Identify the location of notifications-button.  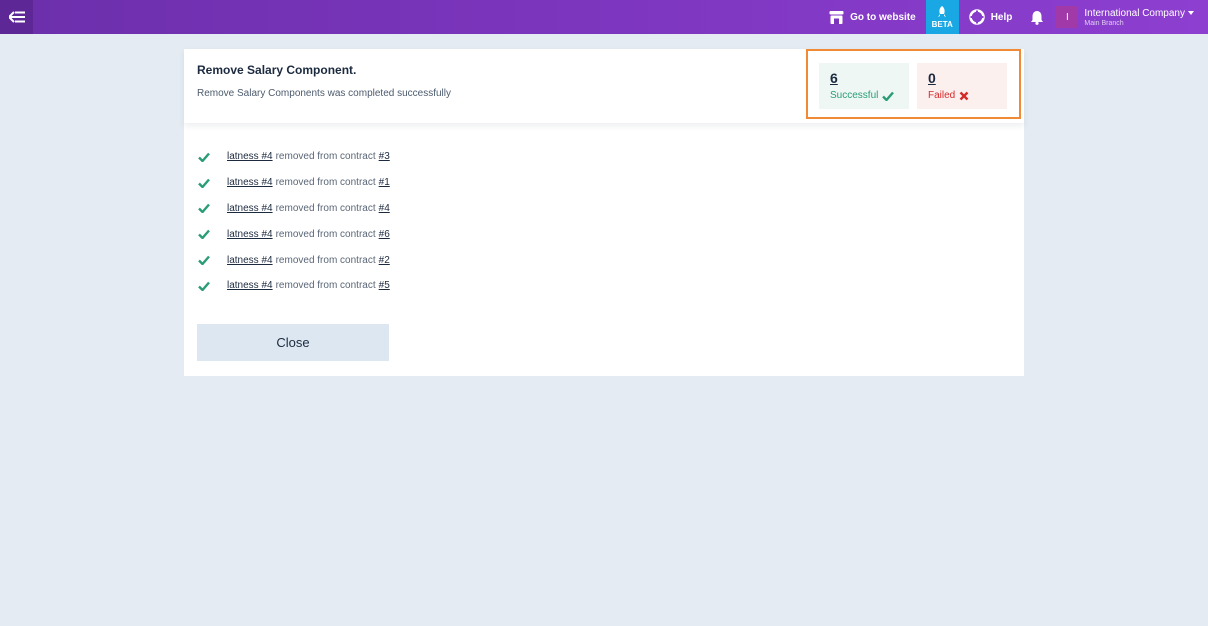
(1037, 17).